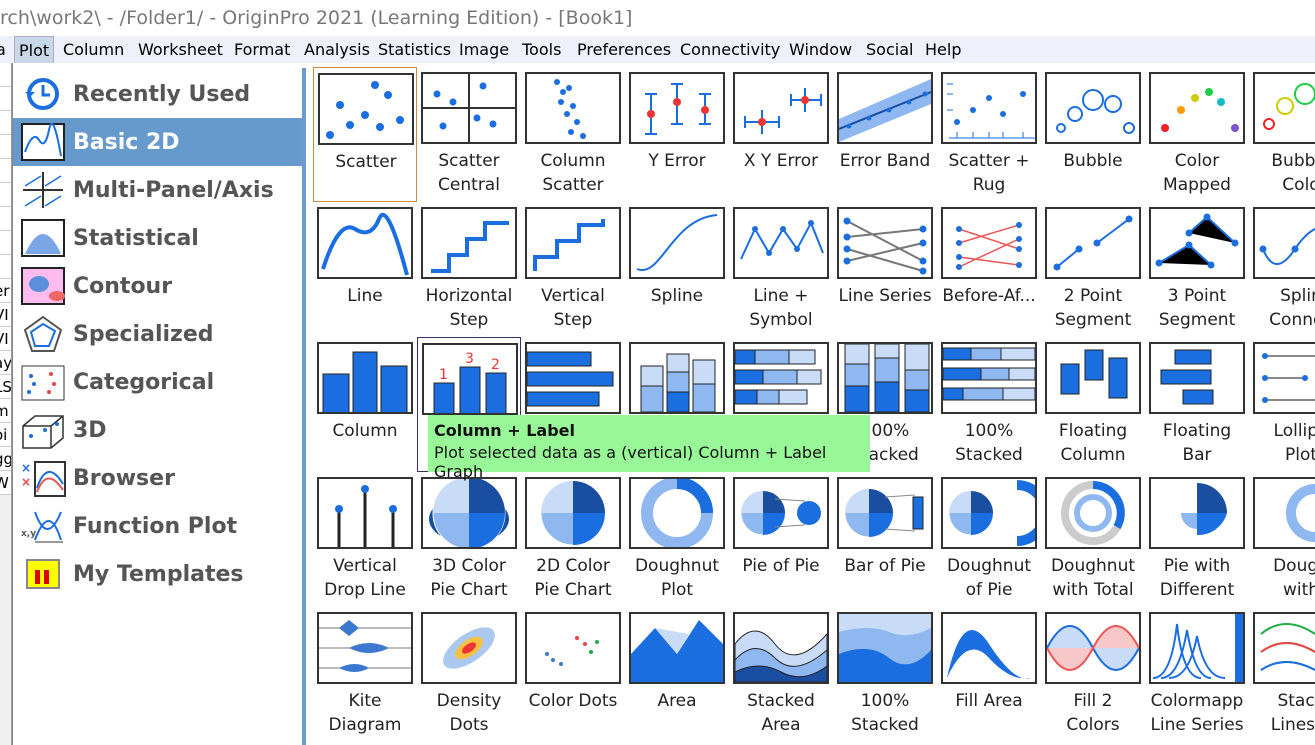 The image size is (1315, 745). What do you see at coordinates (180, 49) in the screenshot?
I see `menu-worksheet: Worksheet` at bounding box center [180, 49].